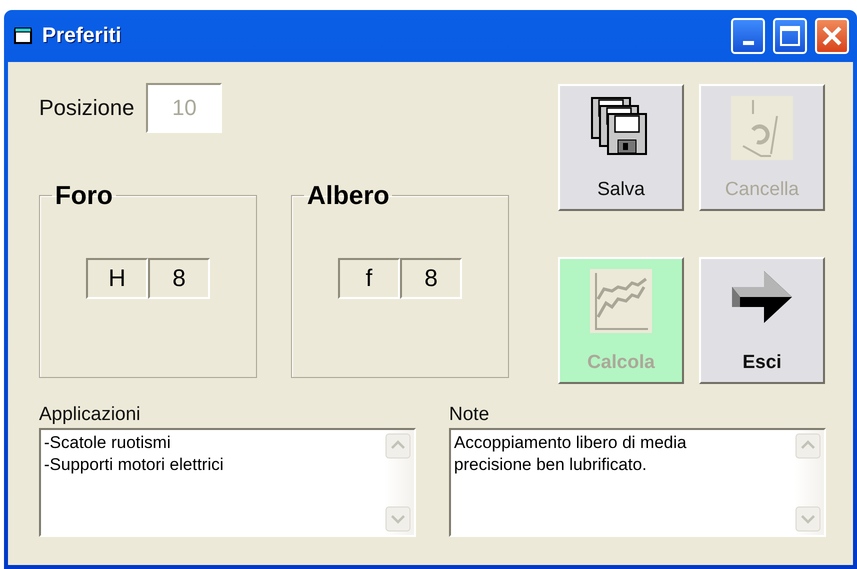 This screenshot has height=569, width=857. Describe the element at coordinates (84, 195) in the screenshot. I see `group-title: Foro` at that location.